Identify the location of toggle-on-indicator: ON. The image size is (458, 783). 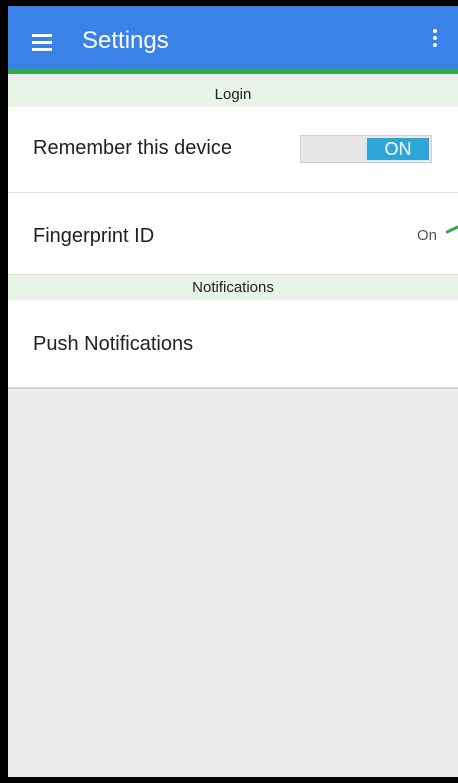
(398, 149).